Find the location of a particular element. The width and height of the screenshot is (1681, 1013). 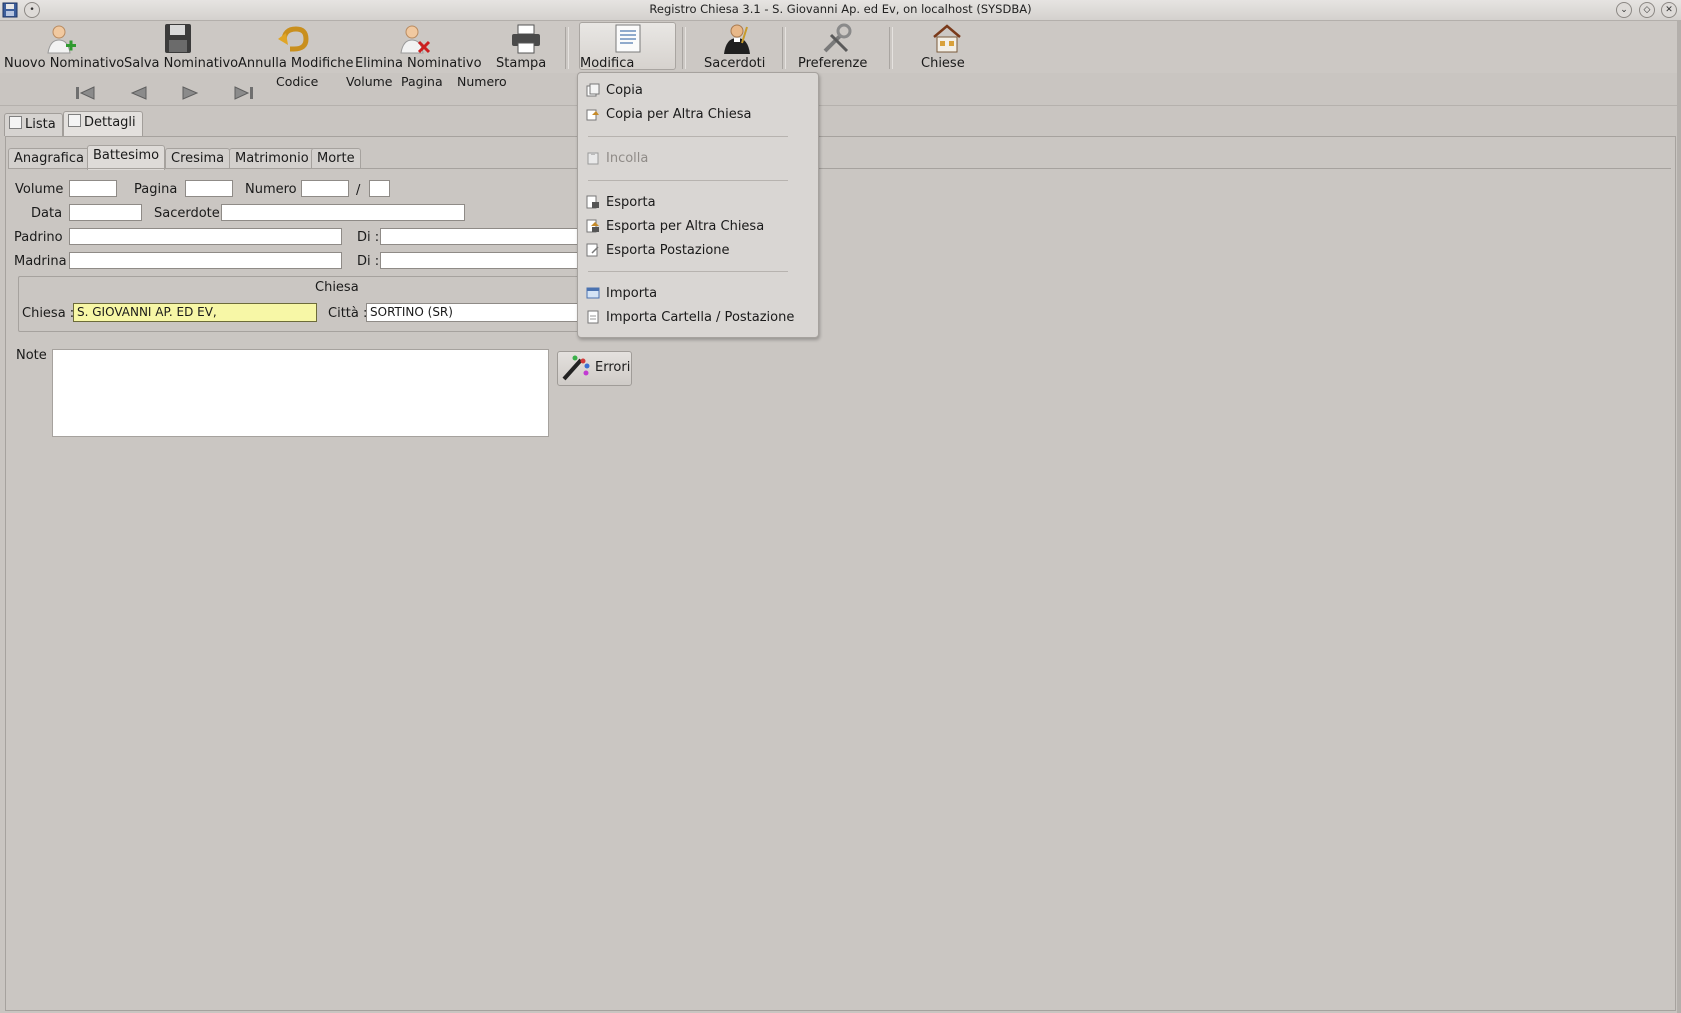

padrino-di-label: Di : is located at coordinates (368, 237).